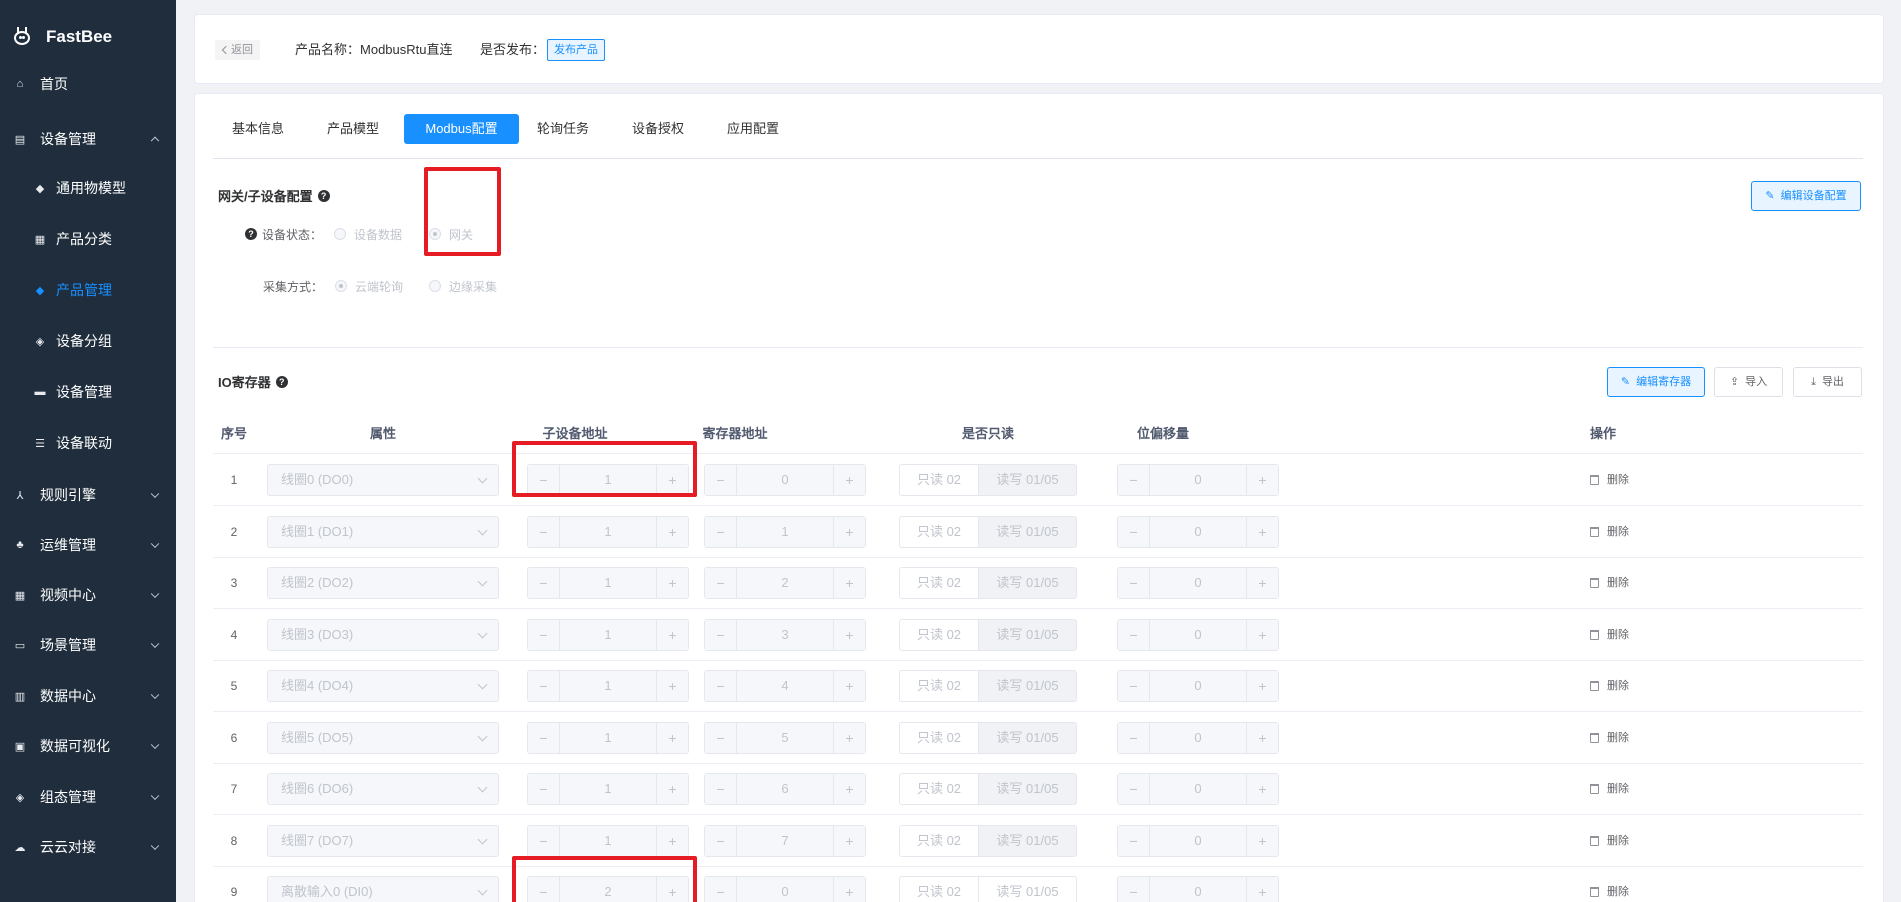 Image resolution: width=1901 pixels, height=902 pixels. I want to click on attribute-select: 线圈2 (DO2), so click(383, 583).